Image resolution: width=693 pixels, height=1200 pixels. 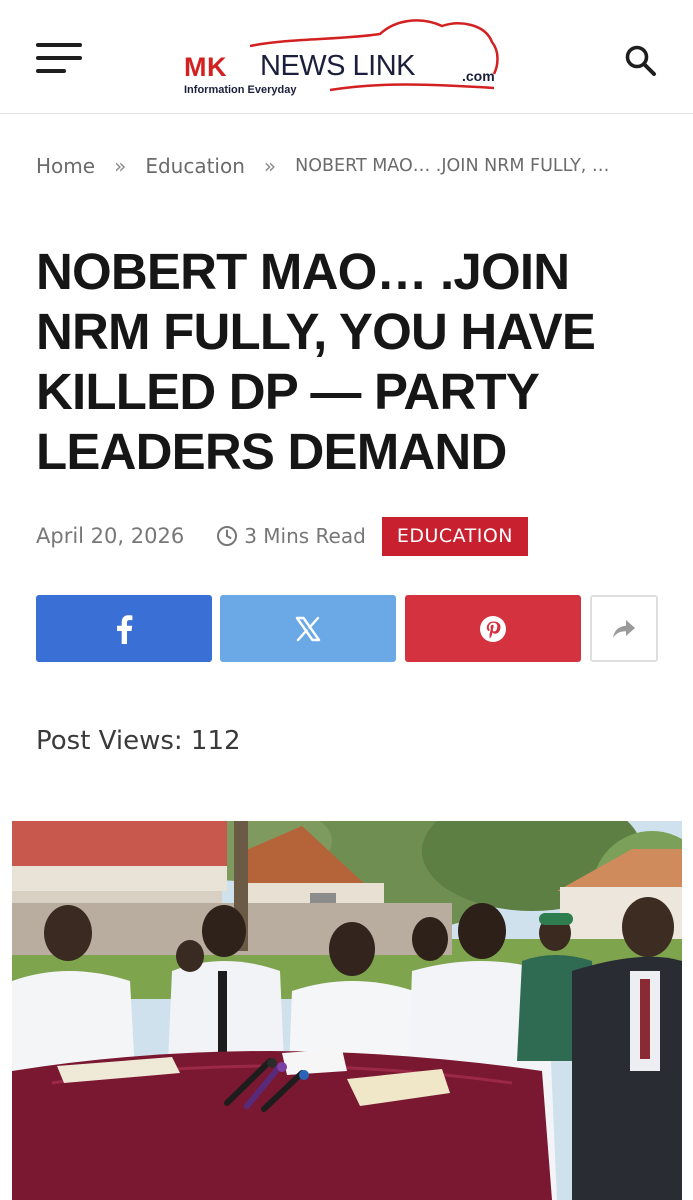 I want to click on read-time: 3 Mins Read, so click(x=291, y=536).